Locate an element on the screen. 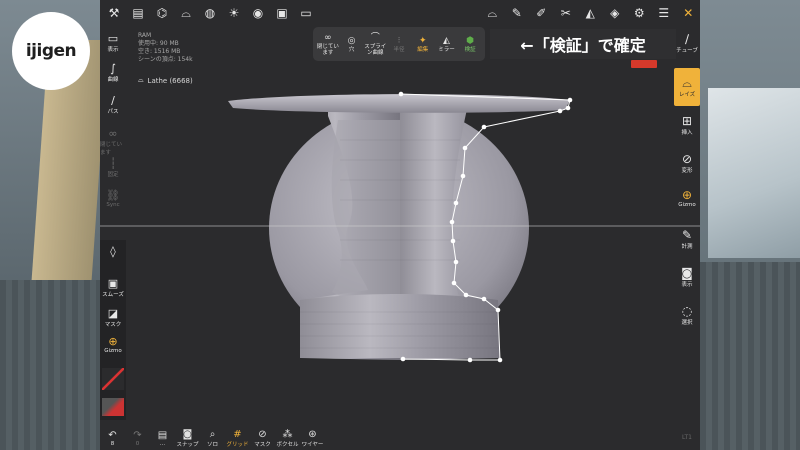 Image resolution: width=800 pixels, height=450 pixels. window-right is located at coordinates (754, 173).